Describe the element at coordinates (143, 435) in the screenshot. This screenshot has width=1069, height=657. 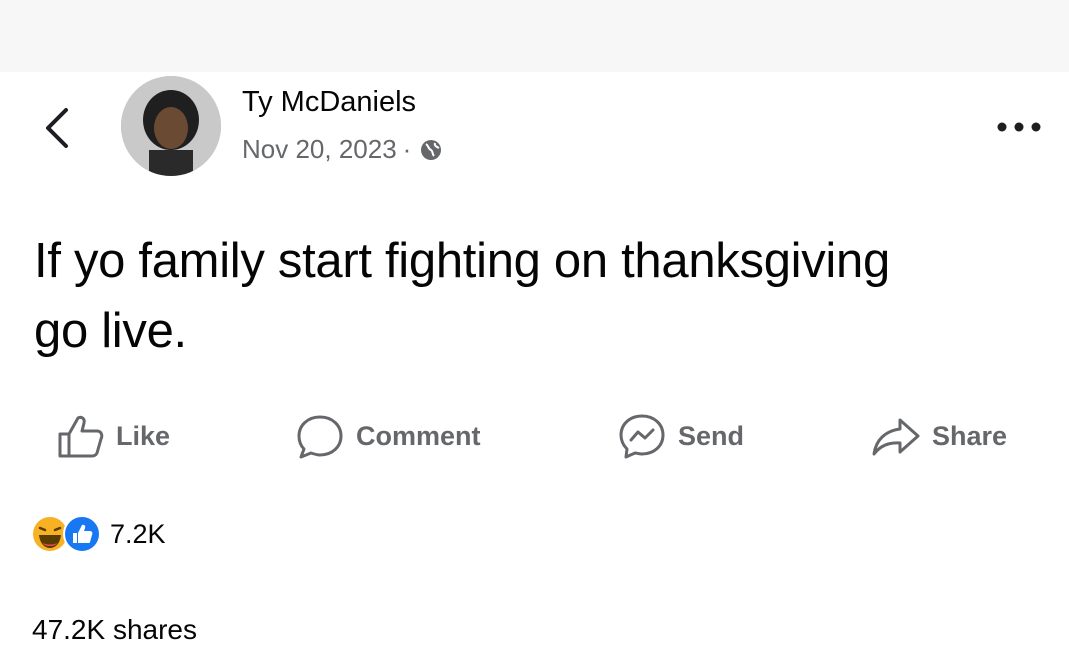
I see `like-label: Like` at that location.